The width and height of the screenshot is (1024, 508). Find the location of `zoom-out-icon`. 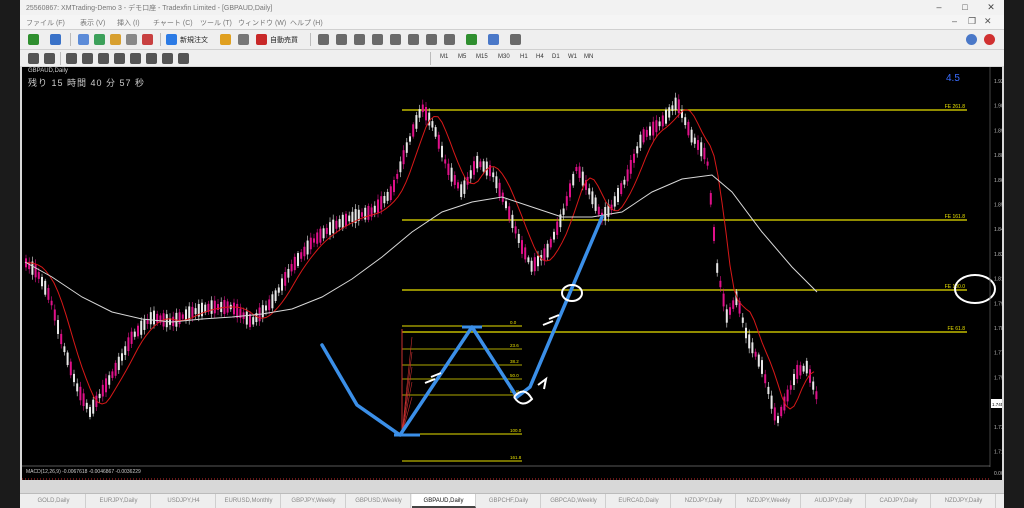

zoom-out-icon is located at coordinates (395, 39).